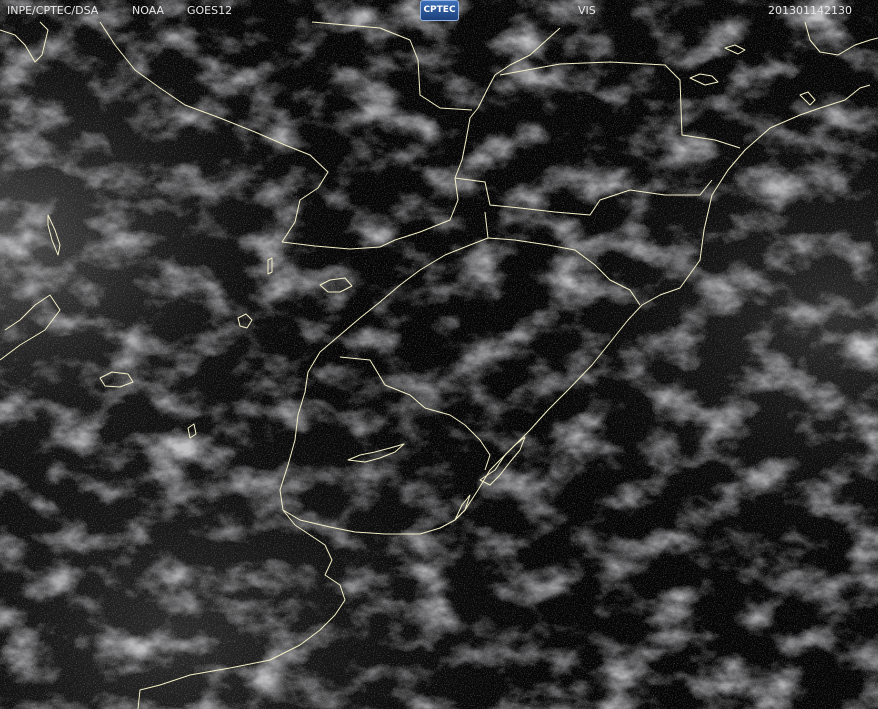 The image size is (878, 709). I want to click on cptec-logo: CPTEC, so click(439, 10).